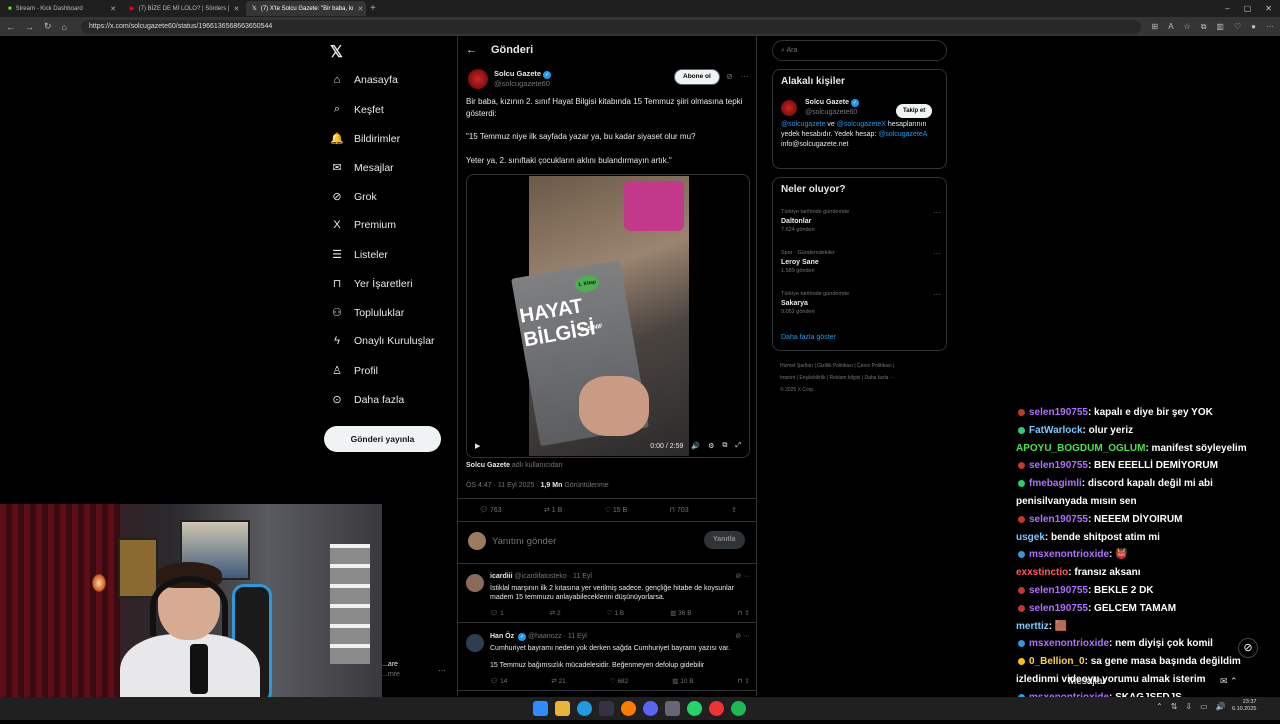 This screenshot has height=724, width=1280. Describe the element at coordinates (510, 79) in the screenshot. I see `tweet-author: Solcu Gazete ✓ @solcugazete60` at that location.